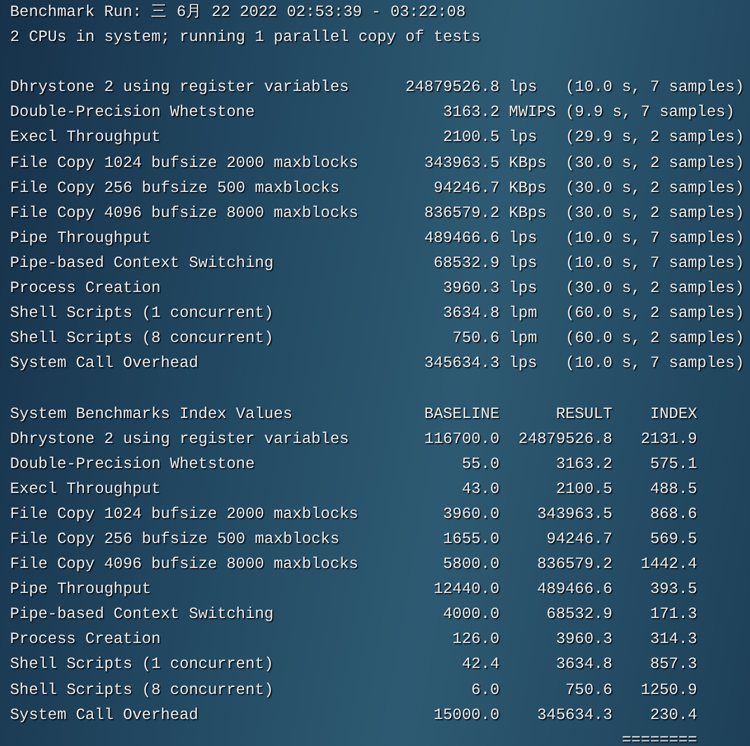 The width and height of the screenshot is (750, 746). I want to click on score-value: 345634.3, so click(462, 363).